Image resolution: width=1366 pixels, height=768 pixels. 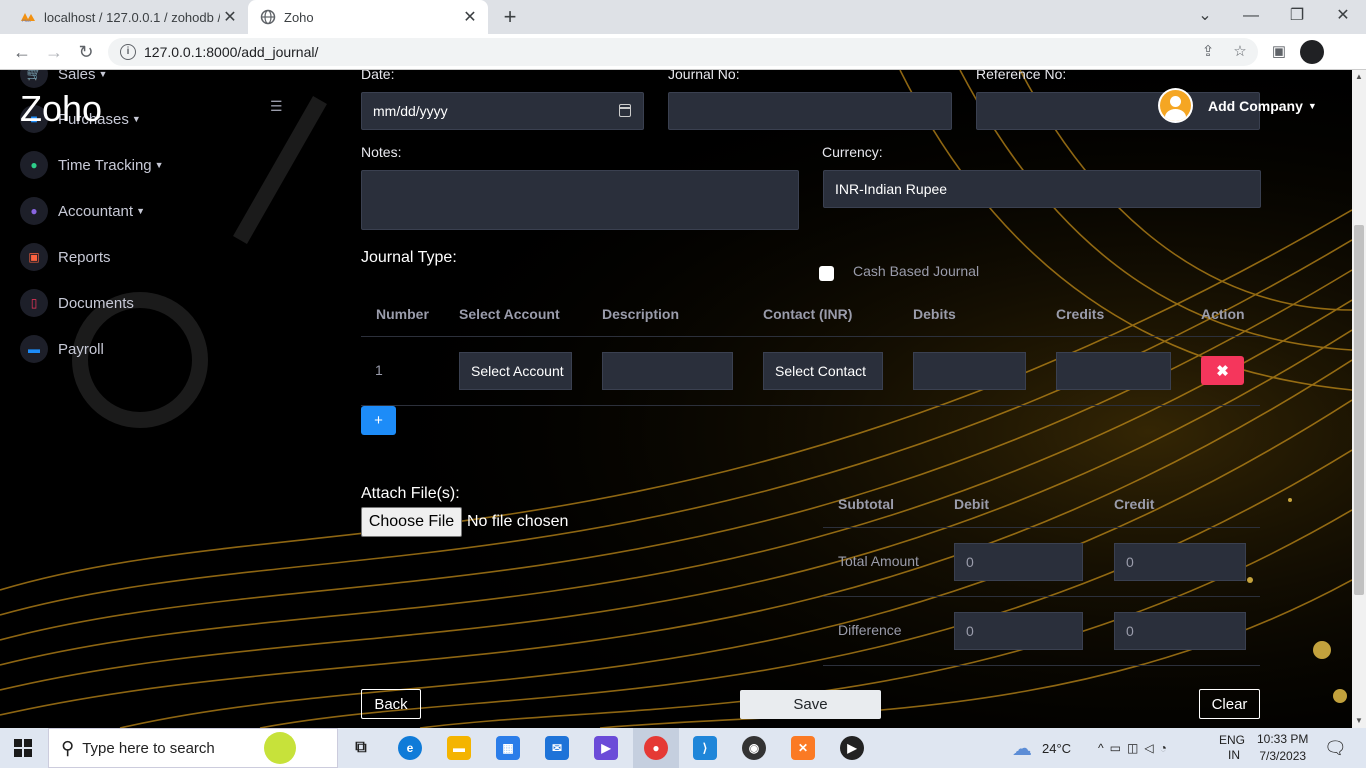 I want to click on weather-widget: ☁ 24°C, so click(x=1041, y=748).